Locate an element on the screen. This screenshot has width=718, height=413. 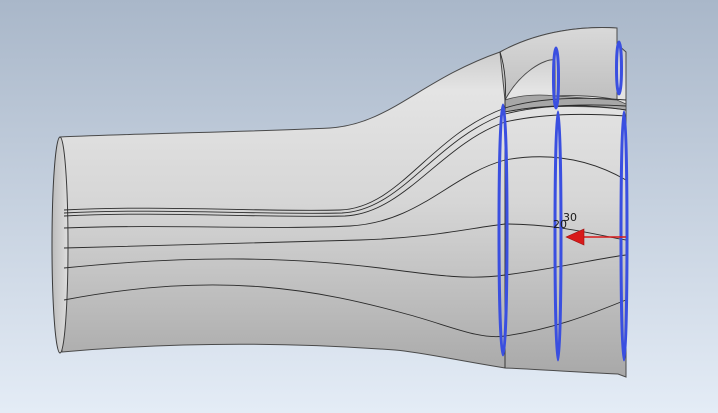
dimension-label-b: 30 is located at coordinates (570, 217).